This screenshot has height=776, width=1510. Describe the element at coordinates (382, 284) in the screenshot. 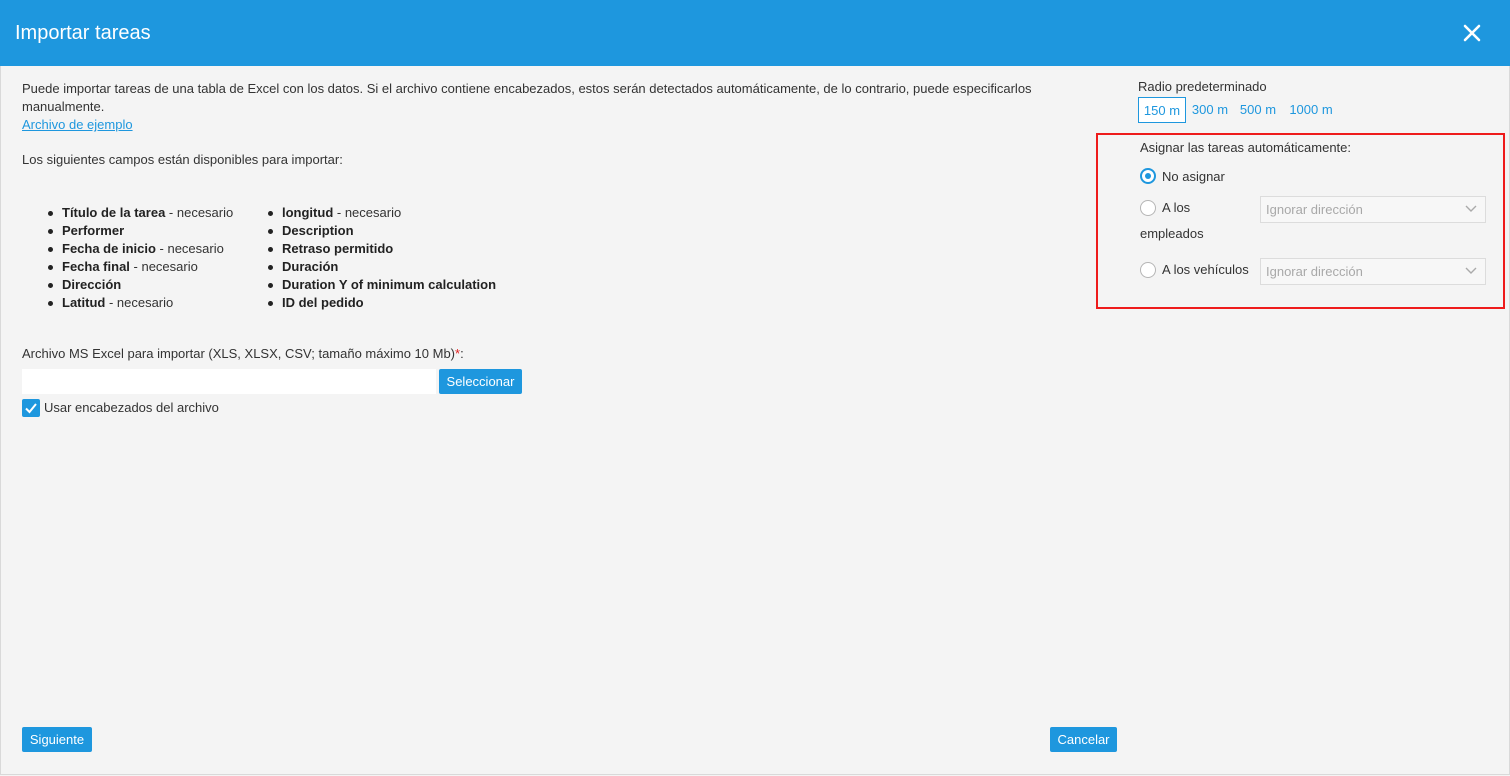

I see `list-item: Duration Y of minimum calculation` at that location.